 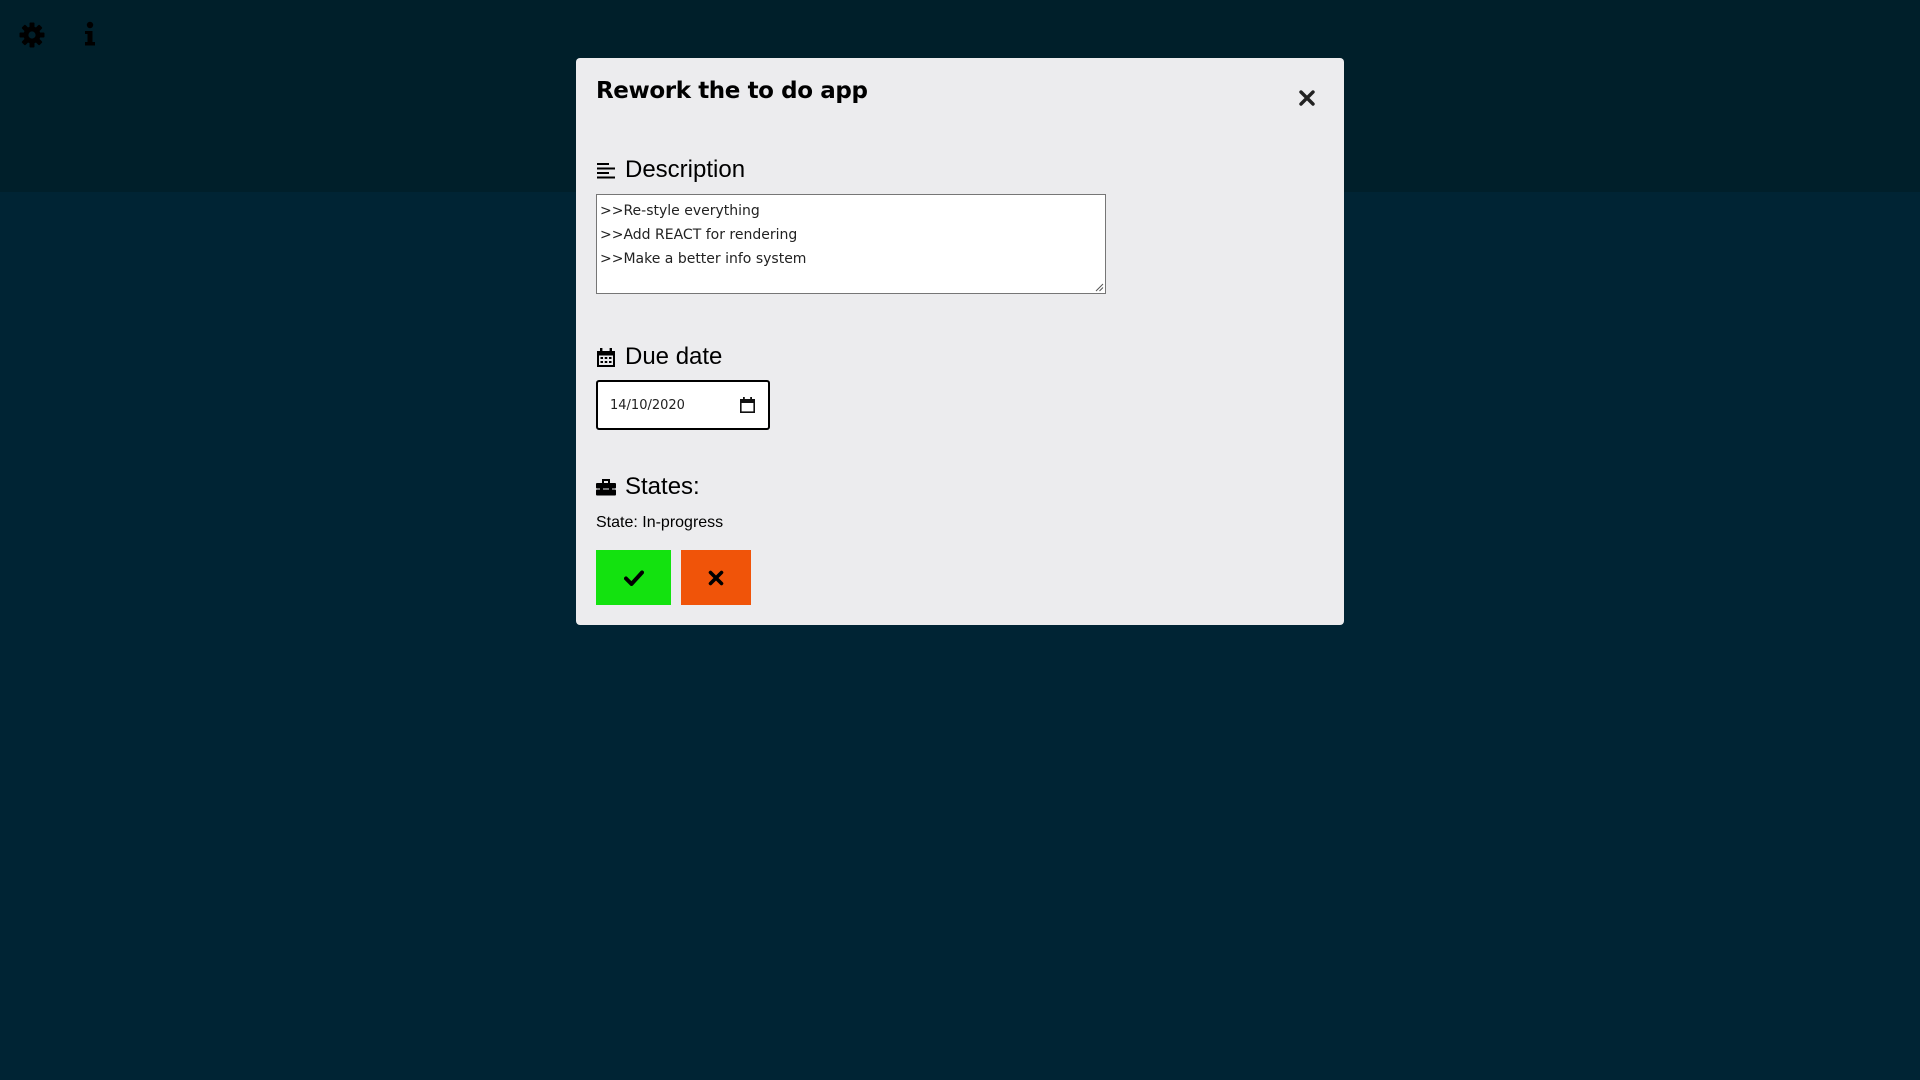 I want to click on due-date-input: 14/10/2020, so click(x=683, y=405).